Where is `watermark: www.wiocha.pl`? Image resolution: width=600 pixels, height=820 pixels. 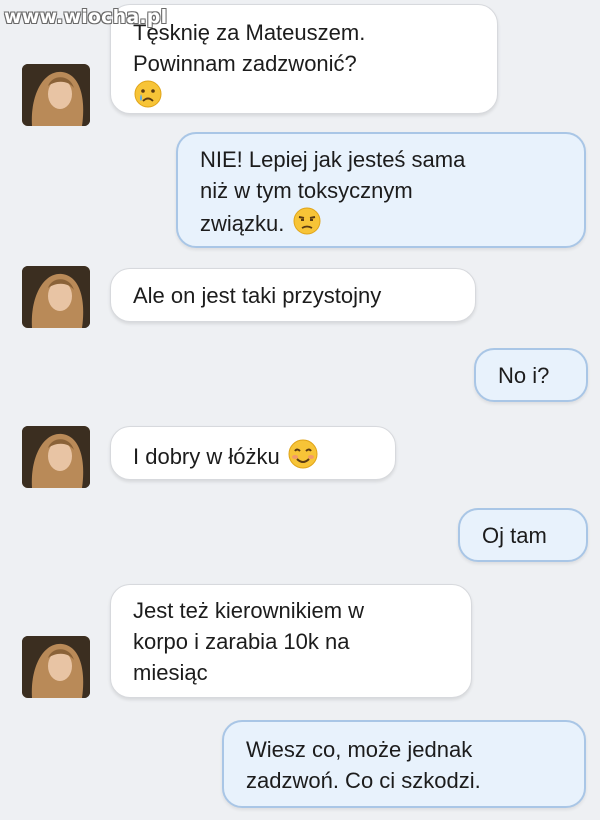
watermark: www.wiocha.pl is located at coordinates (86, 17).